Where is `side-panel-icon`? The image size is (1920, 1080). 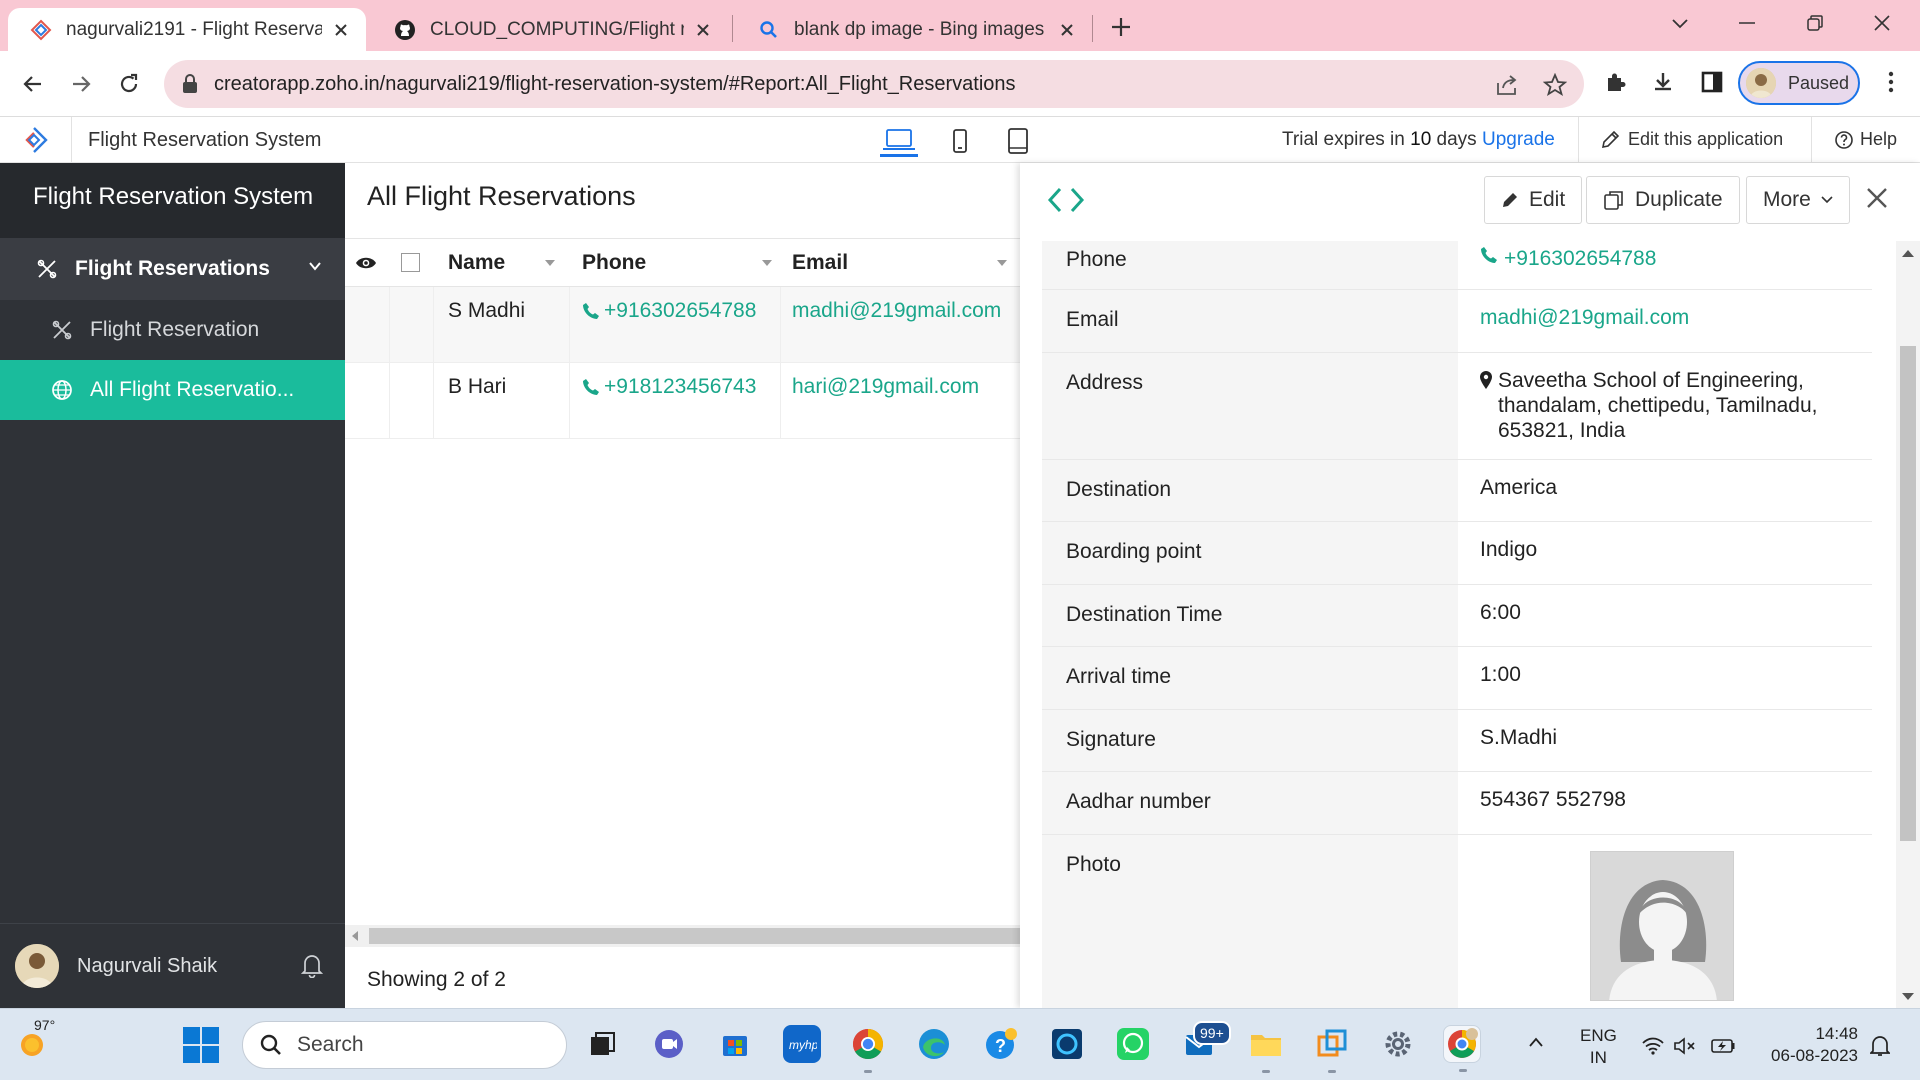 side-panel-icon is located at coordinates (1712, 82).